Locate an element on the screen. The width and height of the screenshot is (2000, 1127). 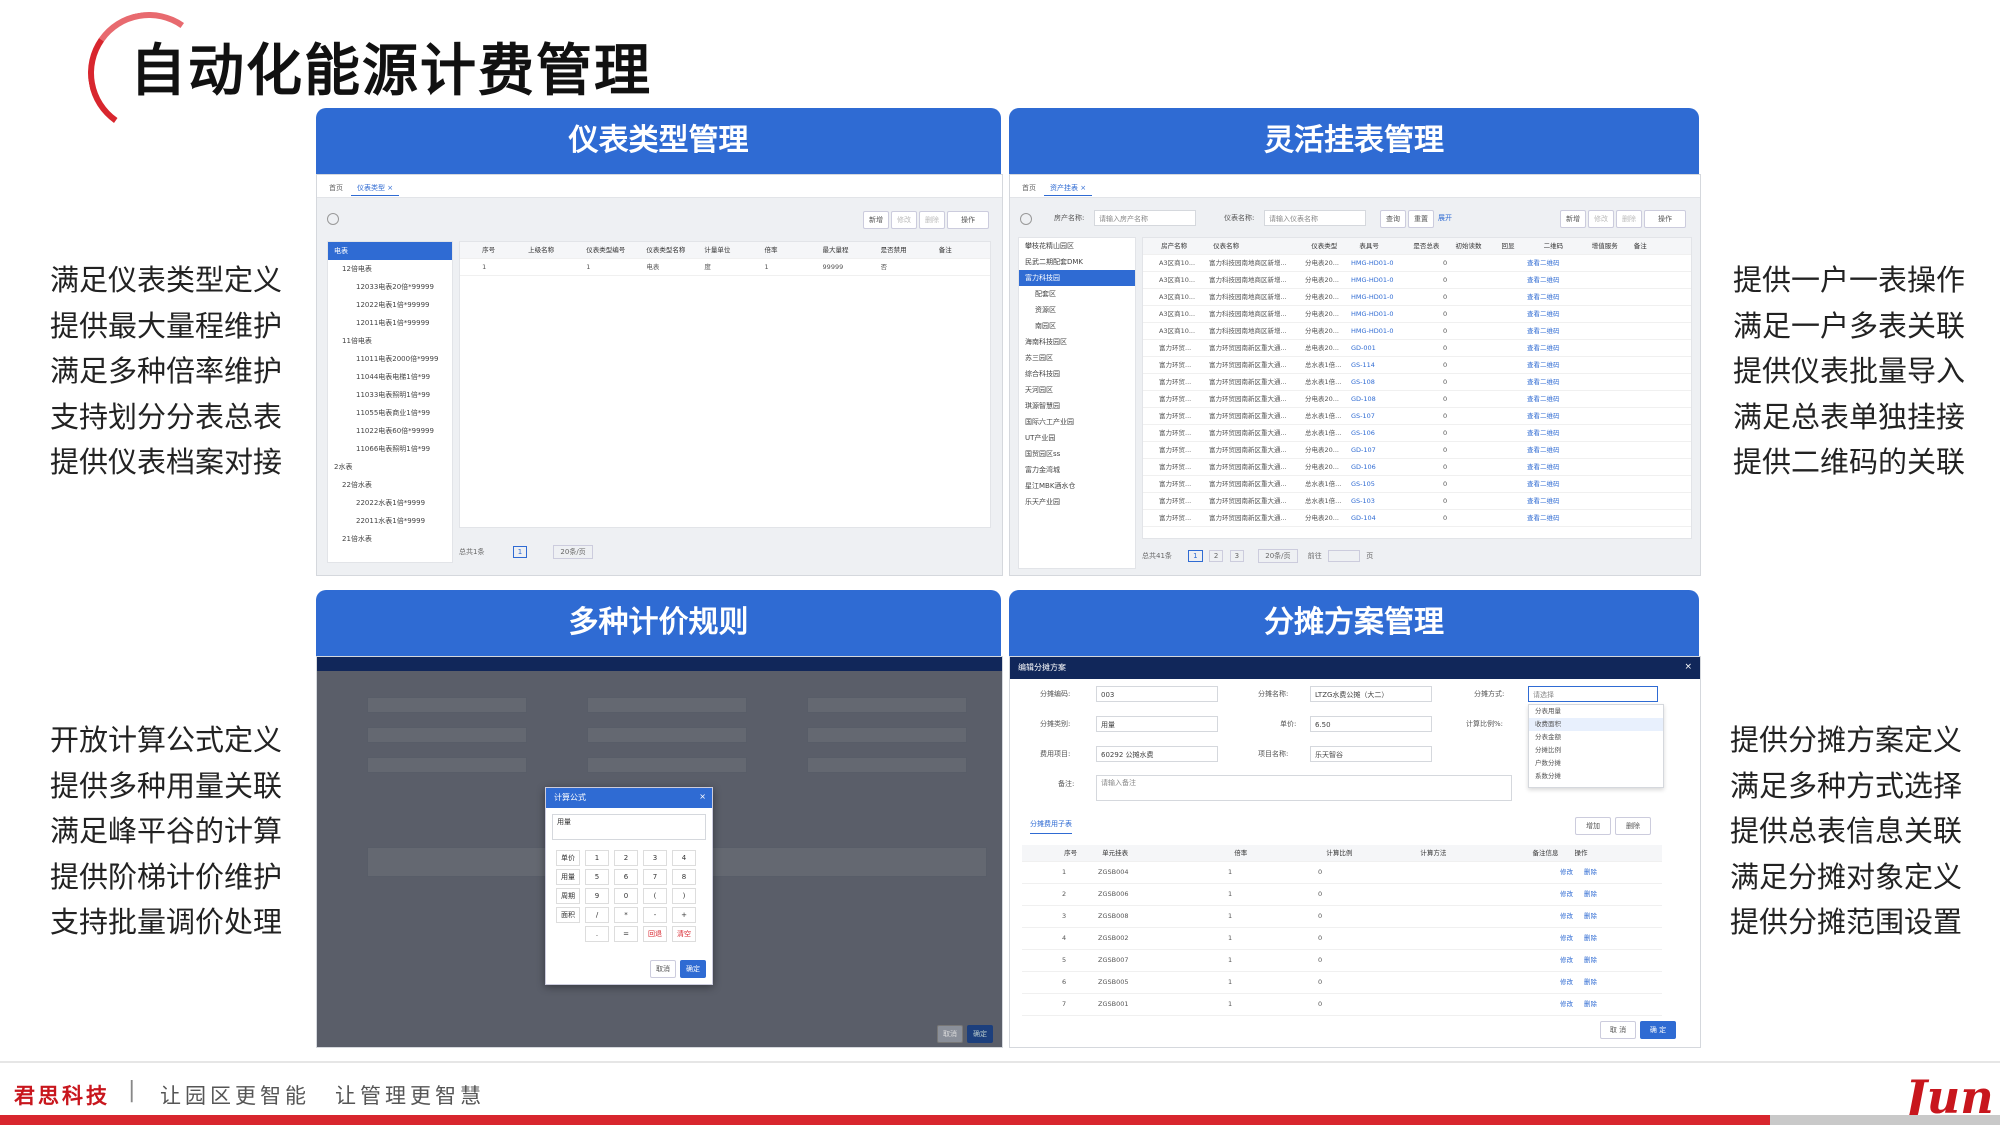
table-row: 7 ZGSB001 1 0 修改 删除 is located at coordinates (1342, 1005).